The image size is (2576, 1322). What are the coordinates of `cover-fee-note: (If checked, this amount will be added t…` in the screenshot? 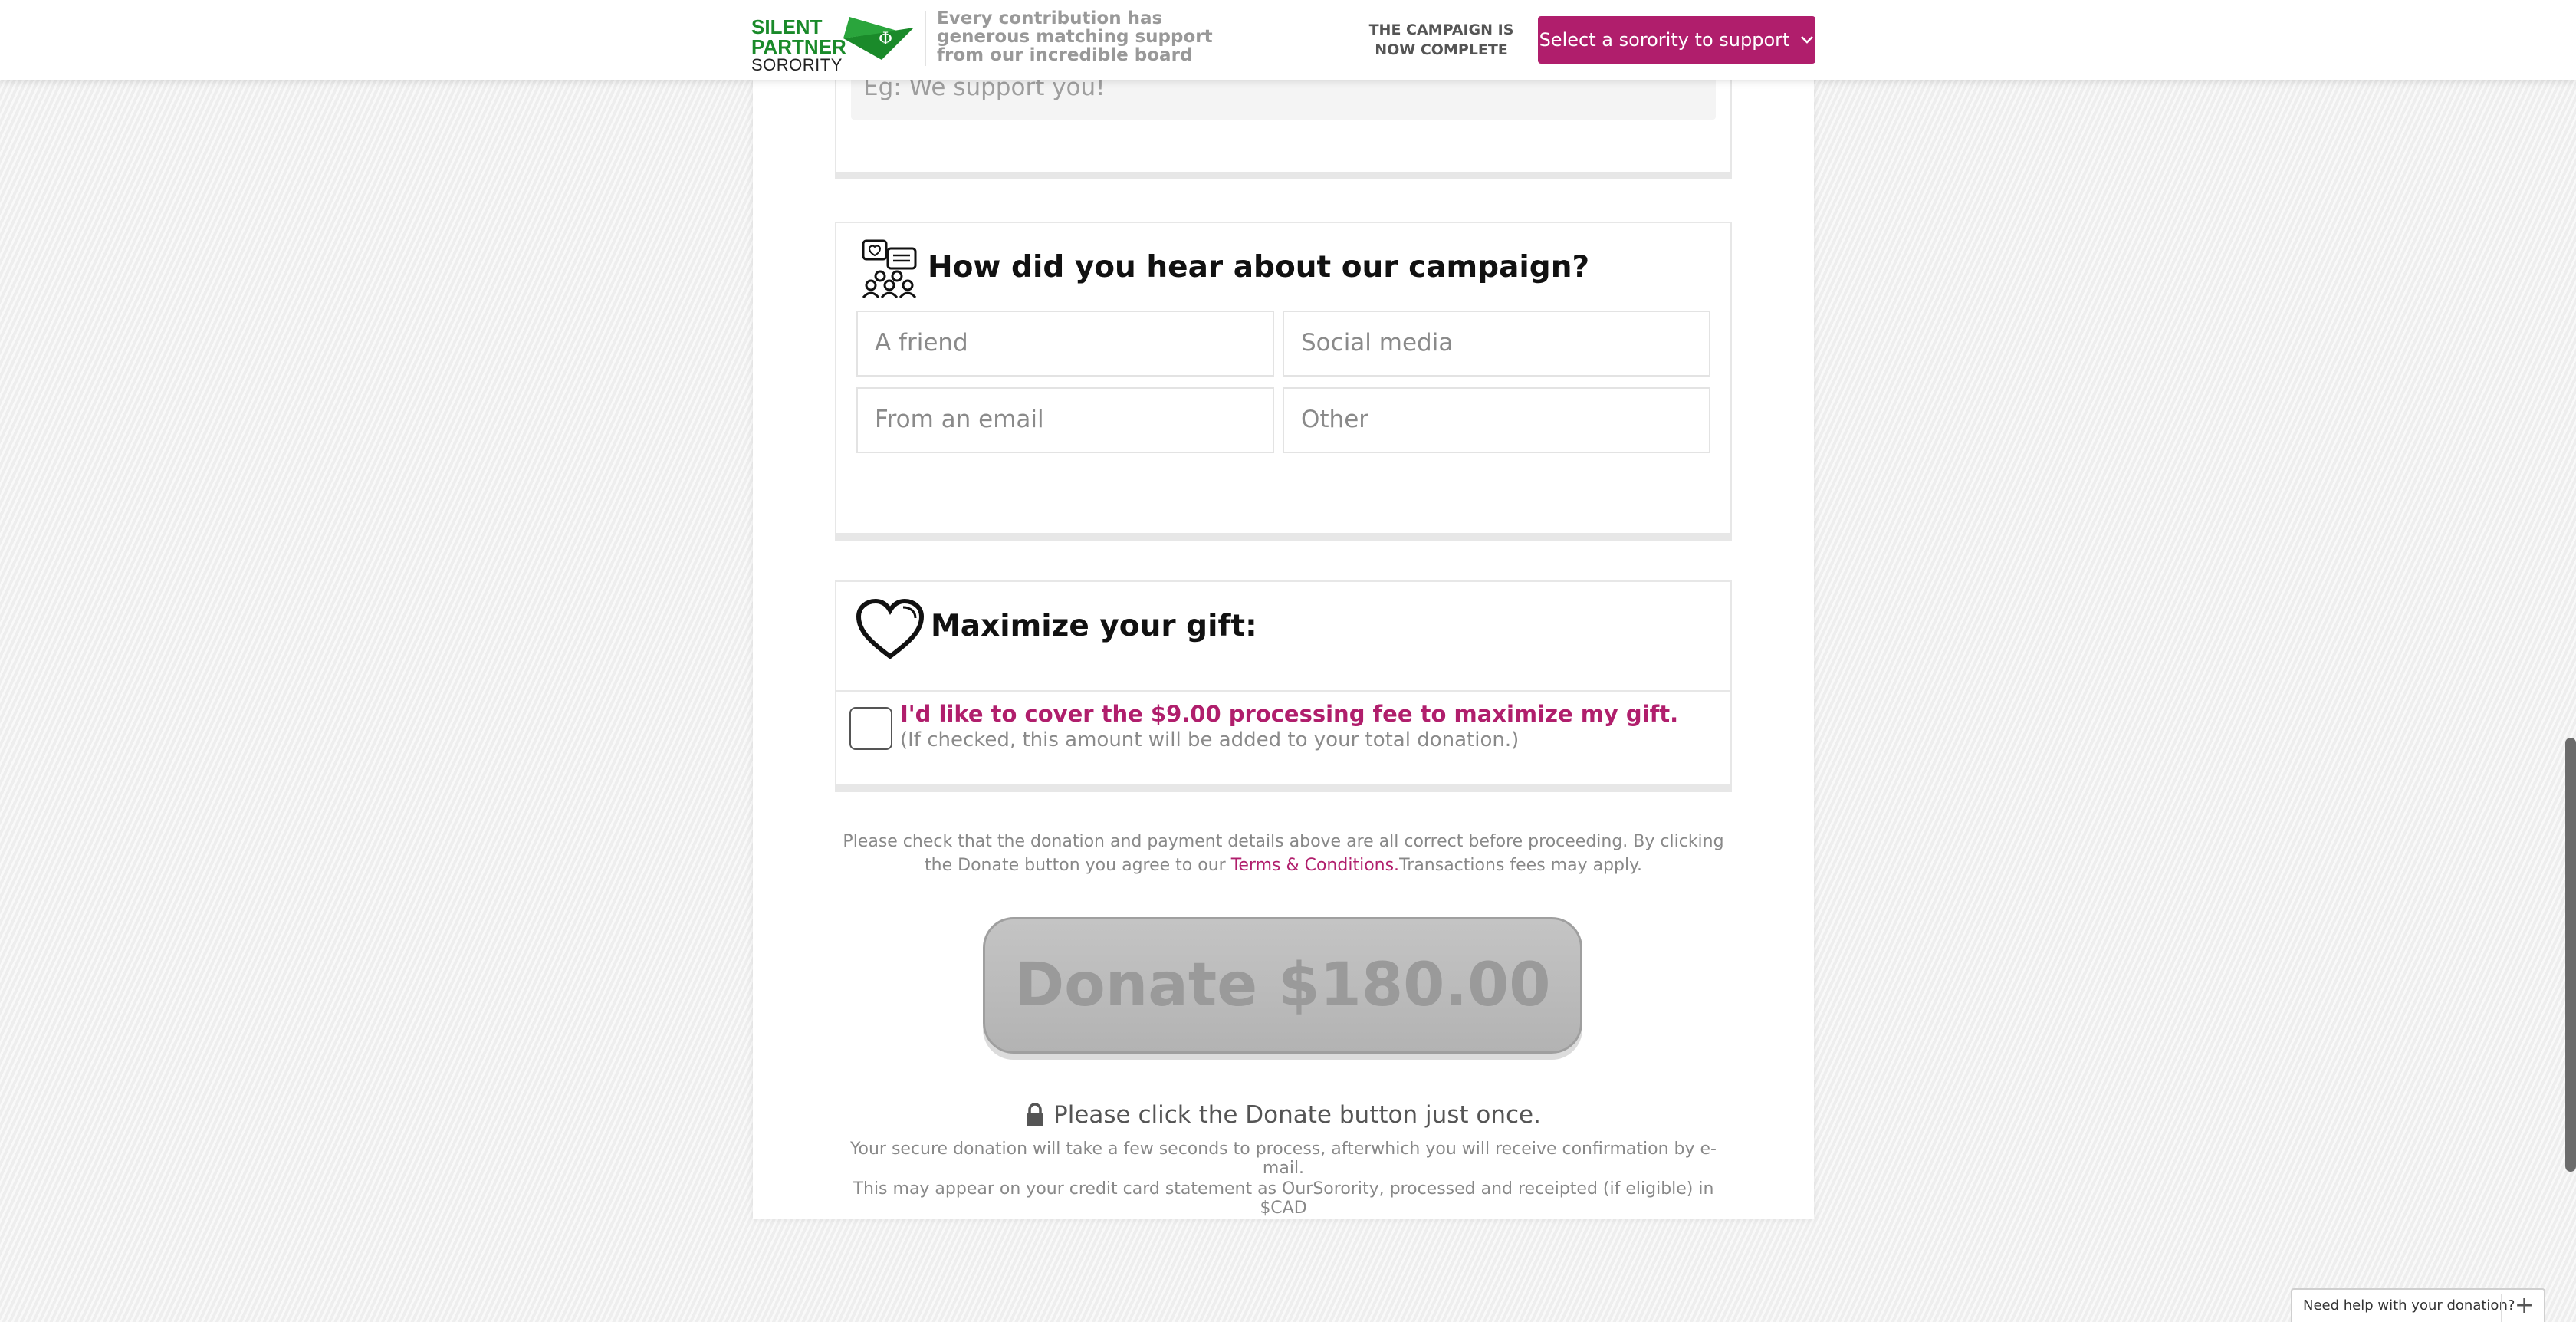 It's located at (1210, 739).